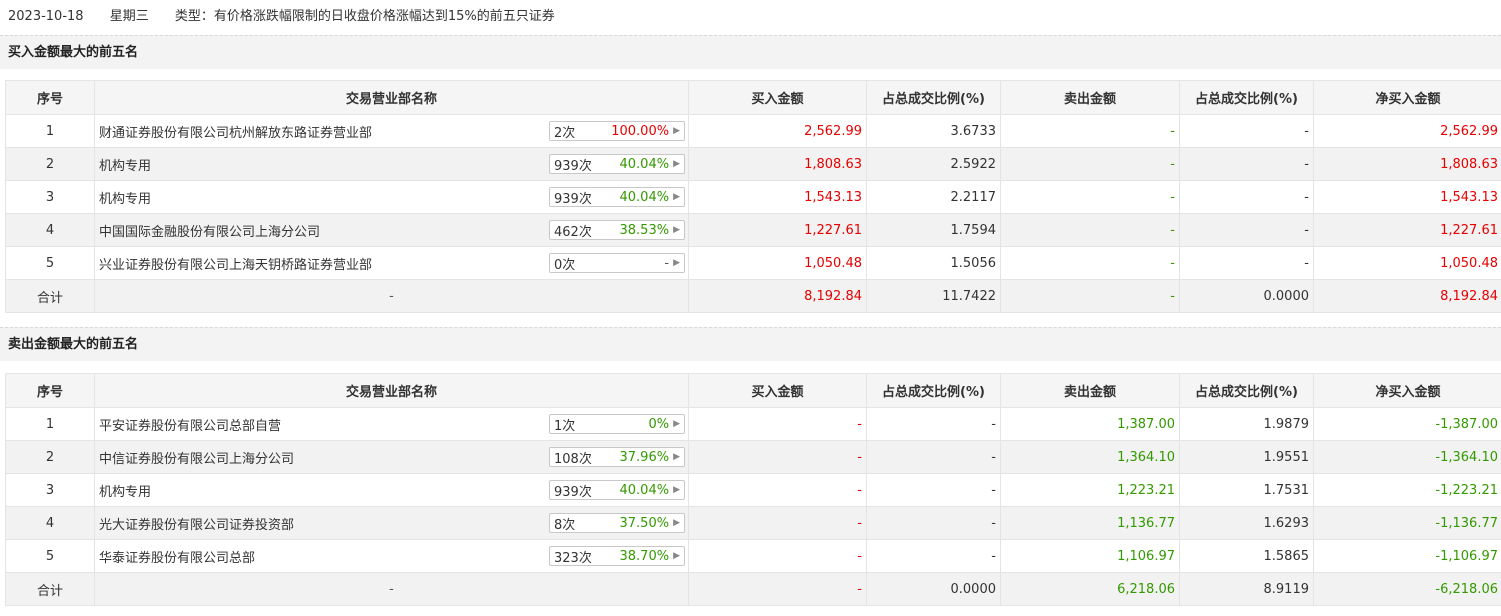  Describe the element at coordinates (50, 230) in the screenshot. I see `row-index: 4` at that location.